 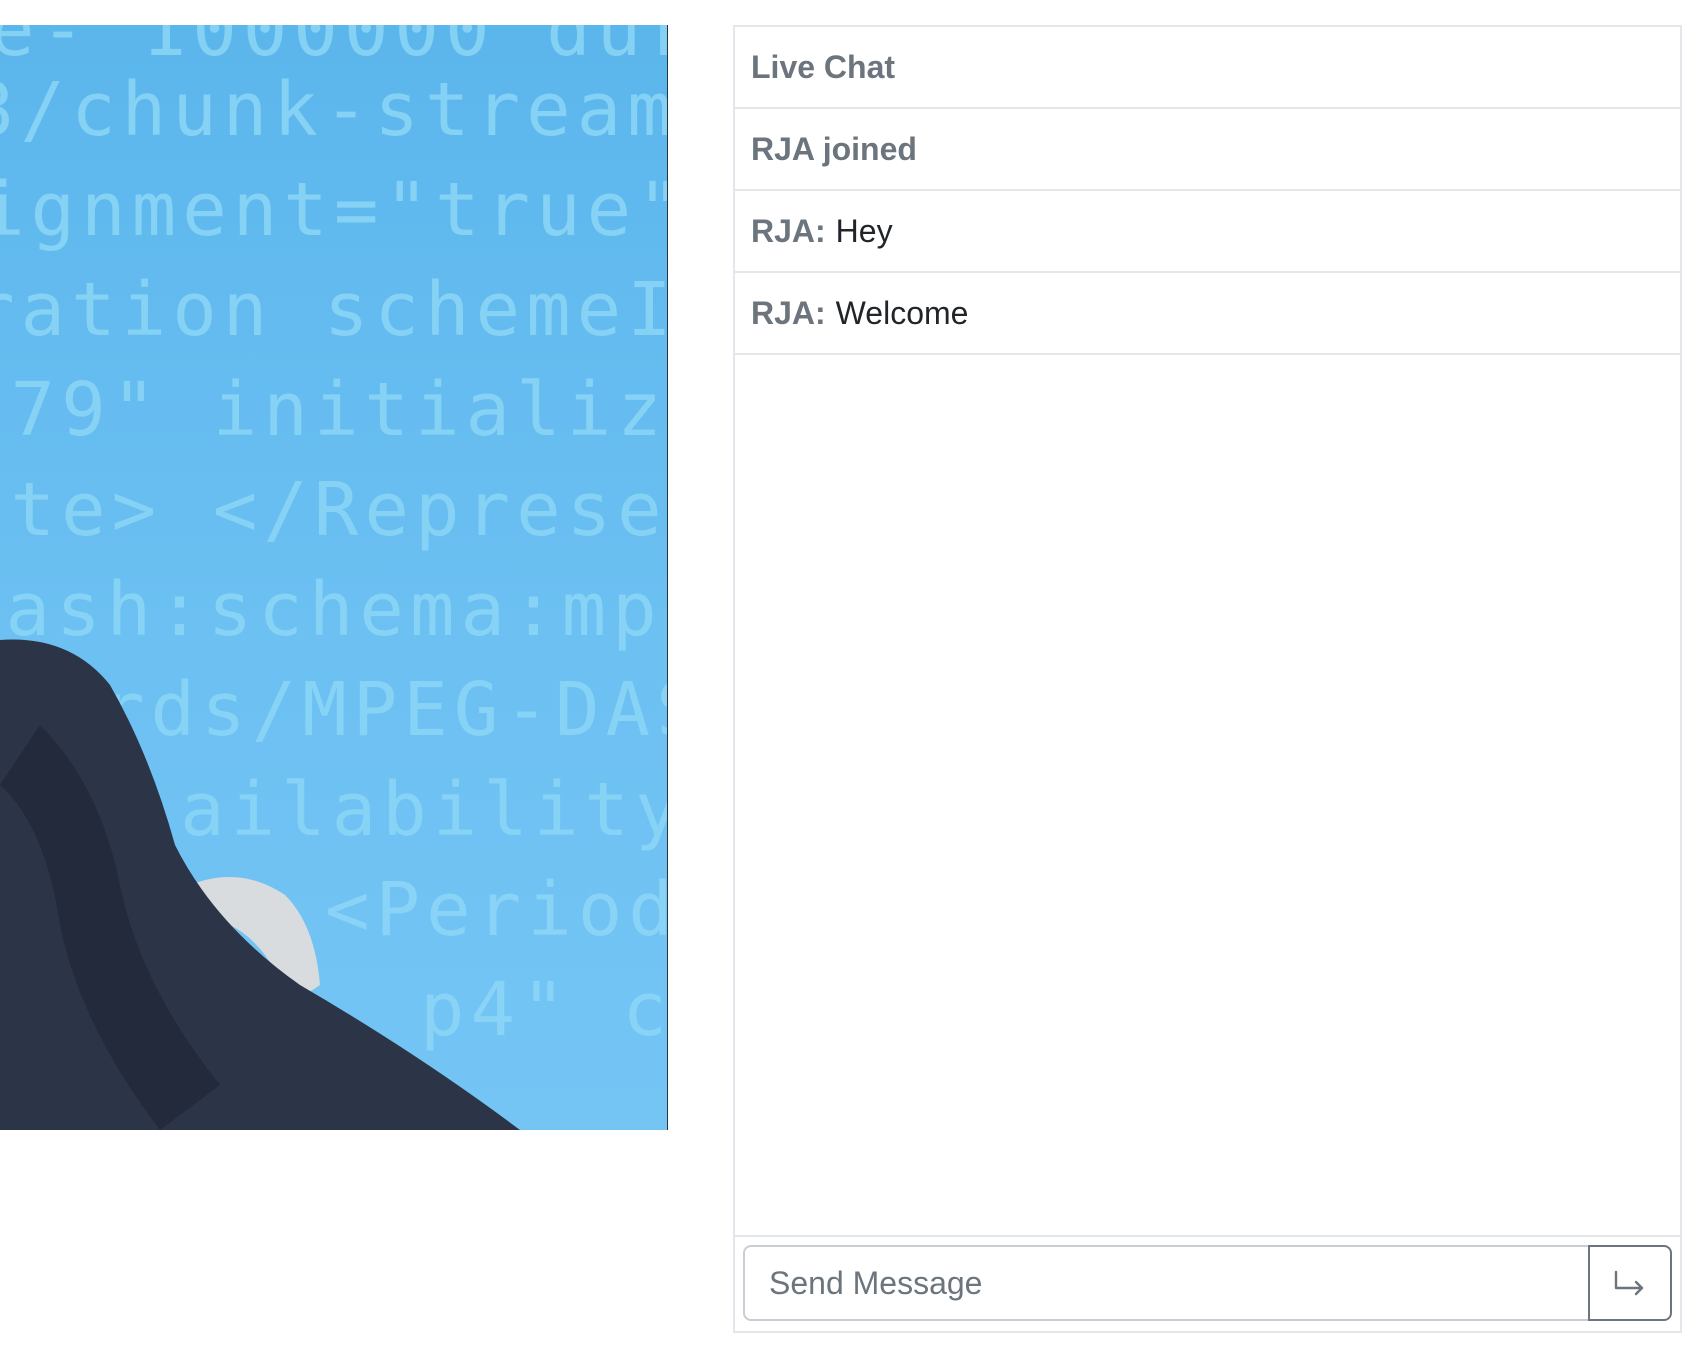 I want to click on video-code-line: <Period, so click(x=496, y=910).